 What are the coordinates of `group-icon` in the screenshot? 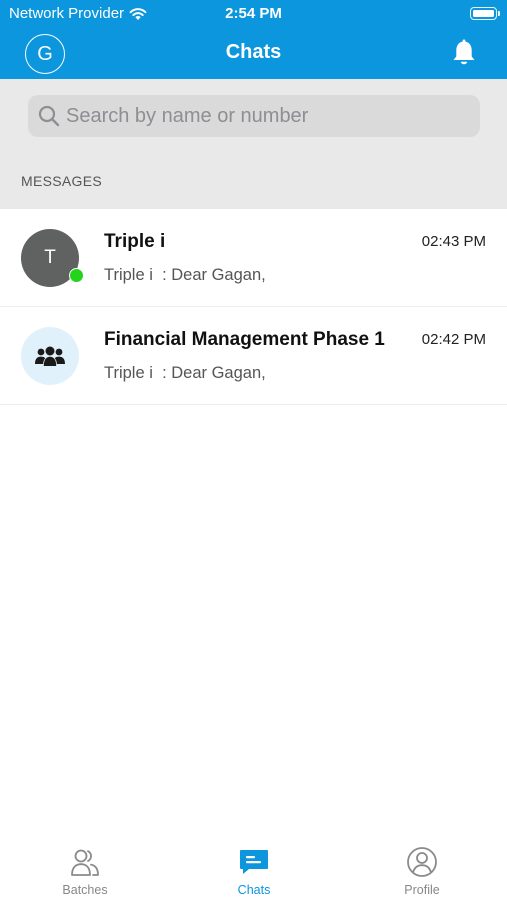 It's located at (50, 356).